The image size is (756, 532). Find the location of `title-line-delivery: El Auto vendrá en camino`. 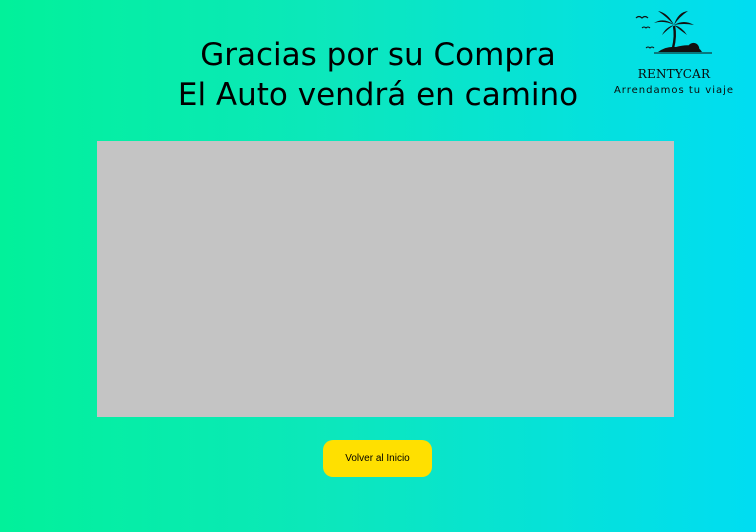

title-line-delivery: El Auto vendrá en camino is located at coordinates (378, 95).